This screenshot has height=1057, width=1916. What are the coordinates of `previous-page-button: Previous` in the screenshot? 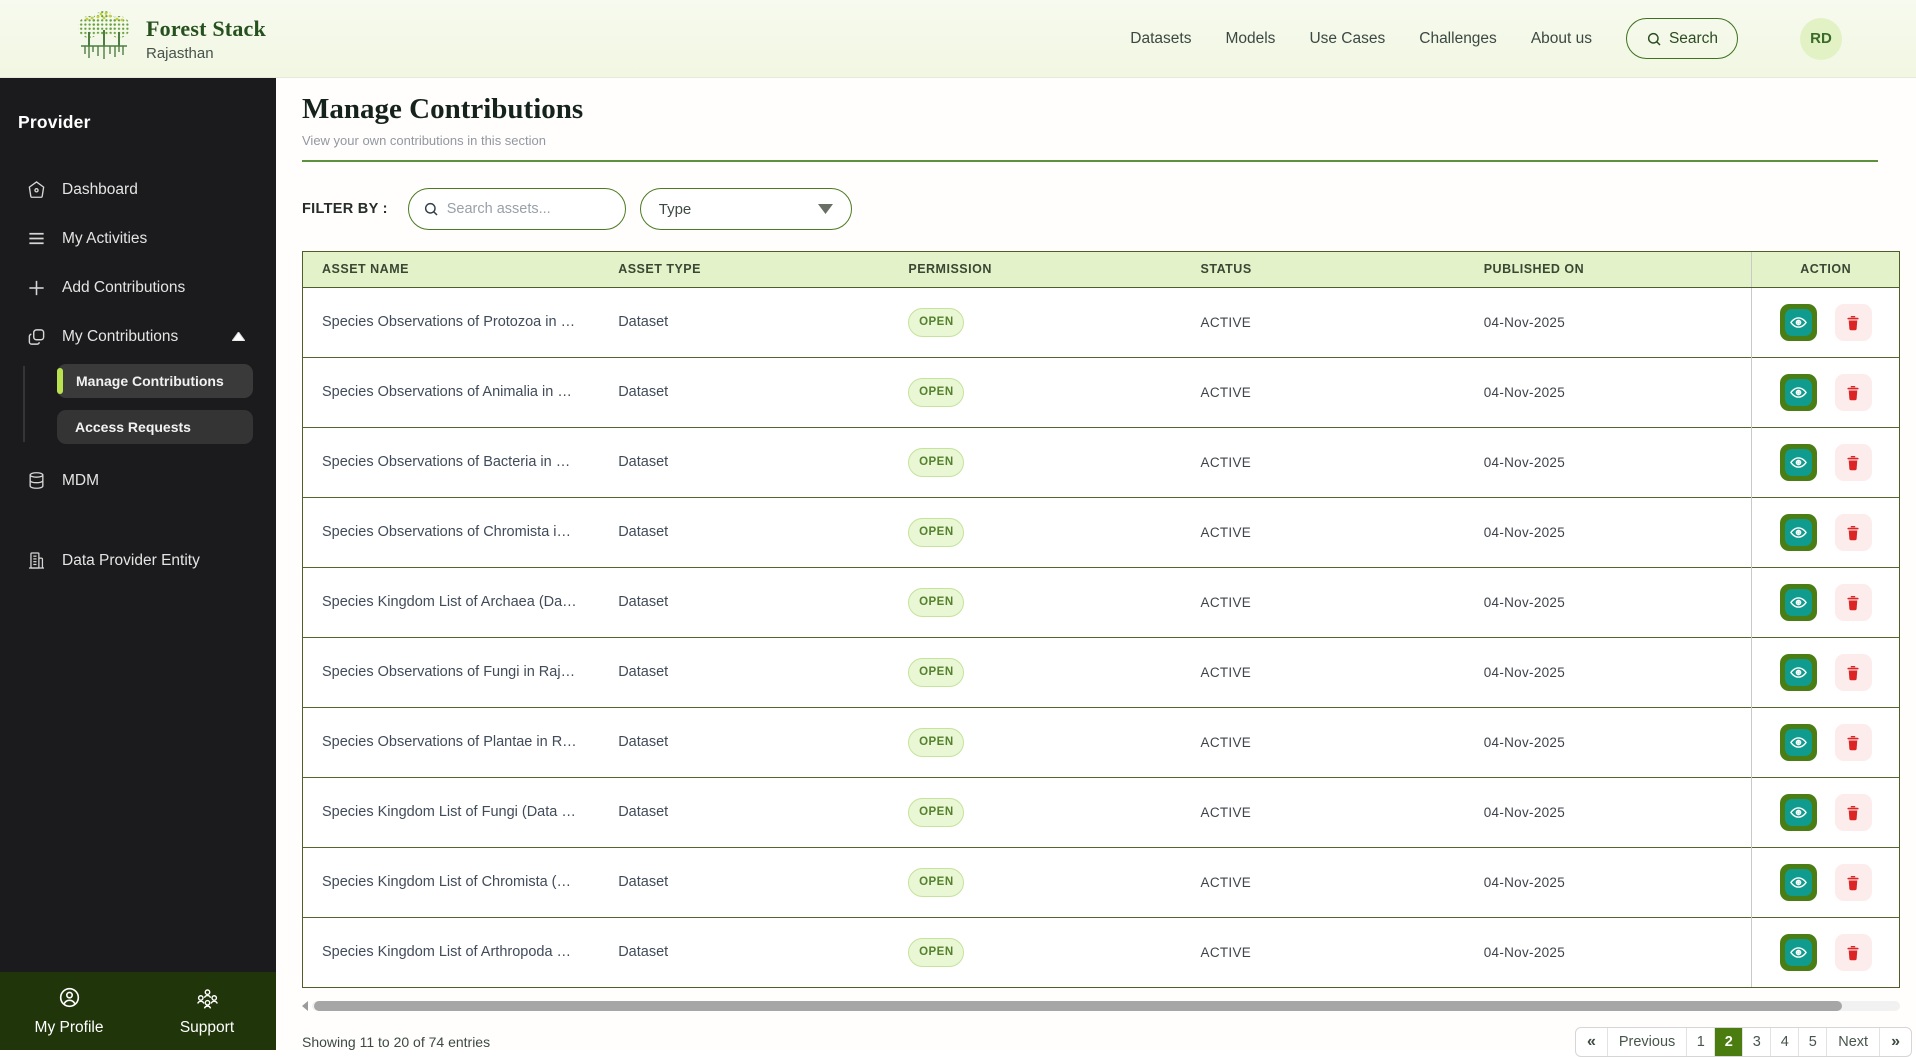 It's located at (1646, 1042).